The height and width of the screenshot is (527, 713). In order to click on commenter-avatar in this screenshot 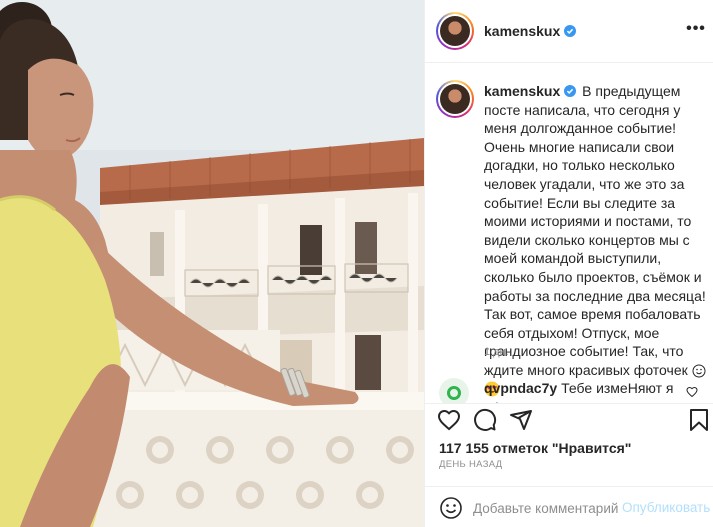, I will do `click(454, 390)`.